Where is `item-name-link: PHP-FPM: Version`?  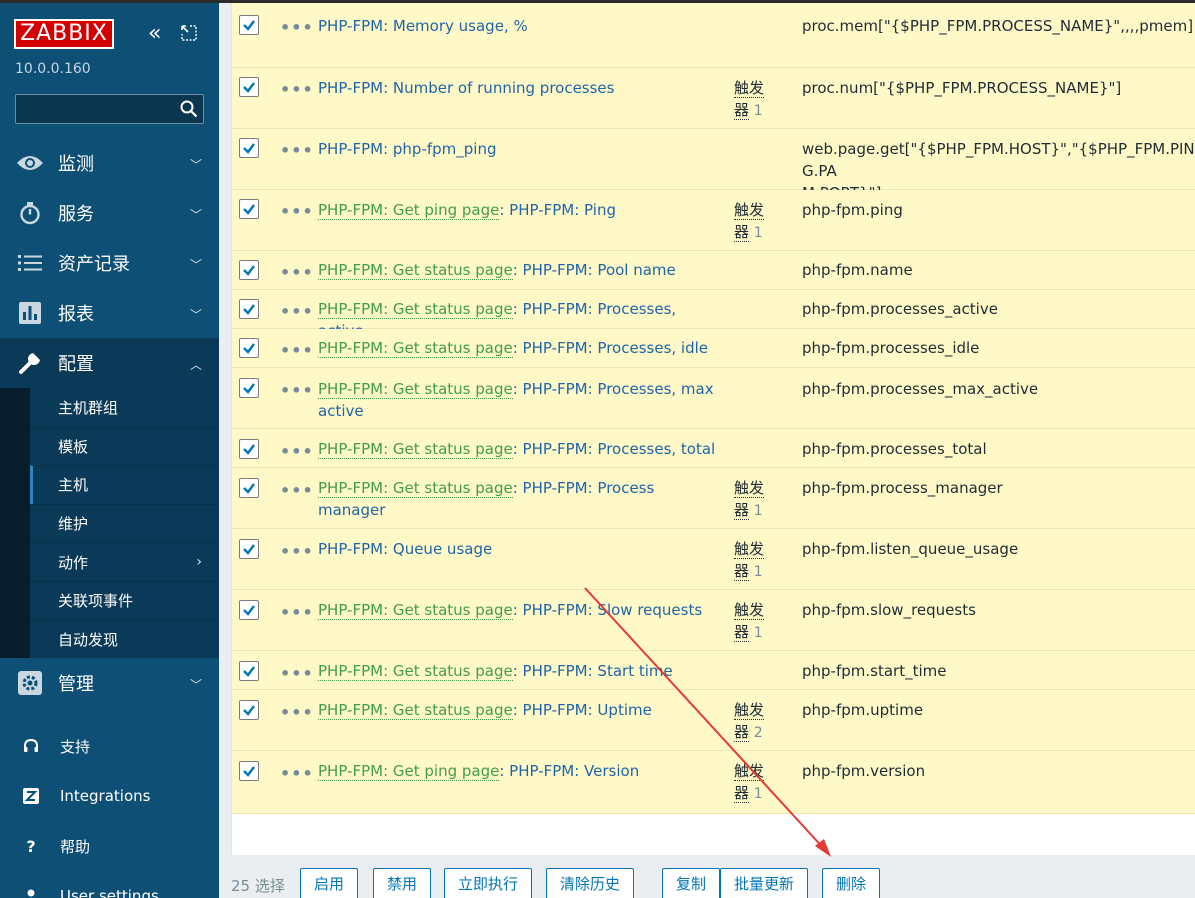
item-name-link: PHP-FPM: Version is located at coordinates (574, 771).